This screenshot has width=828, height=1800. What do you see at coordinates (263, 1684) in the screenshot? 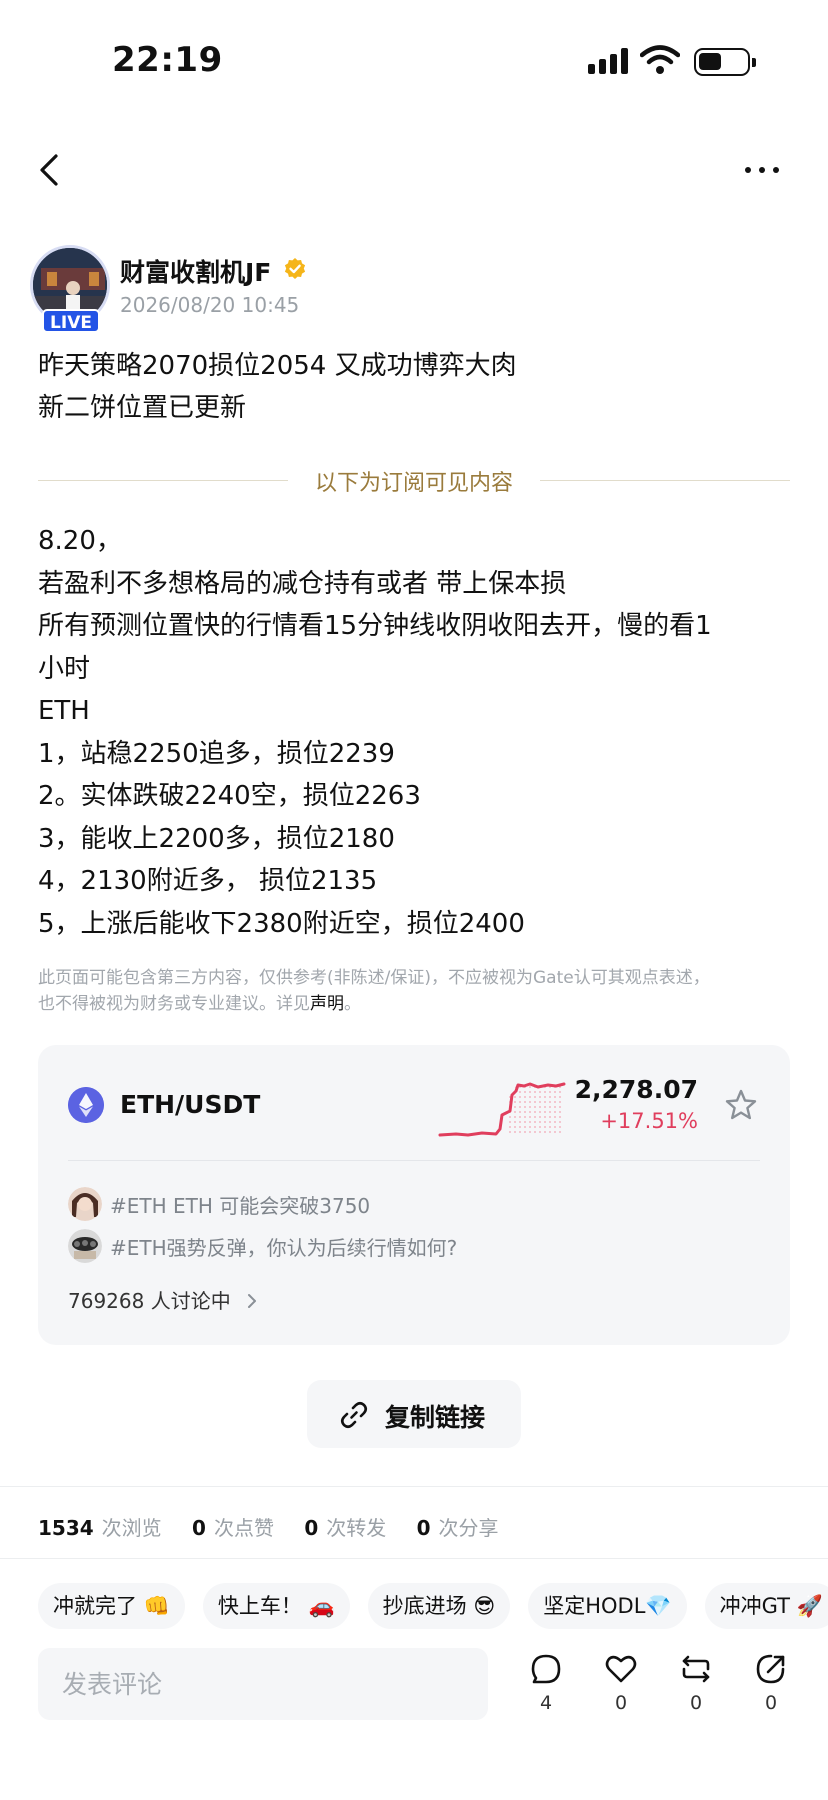
I see `comment-input` at bounding box center [263, 1684].